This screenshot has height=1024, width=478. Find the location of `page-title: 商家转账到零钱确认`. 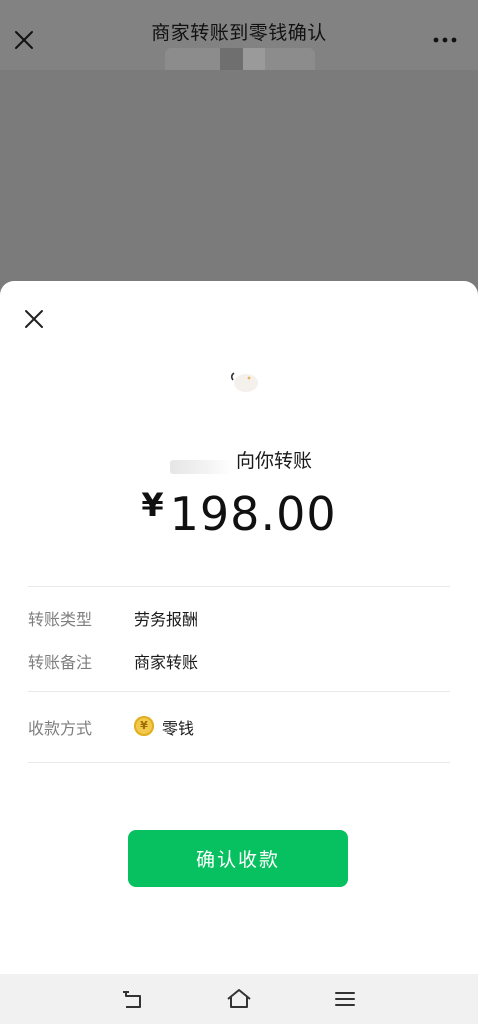

page-title: 商家转账到零钱确认 is located at coordinates (239, 33).